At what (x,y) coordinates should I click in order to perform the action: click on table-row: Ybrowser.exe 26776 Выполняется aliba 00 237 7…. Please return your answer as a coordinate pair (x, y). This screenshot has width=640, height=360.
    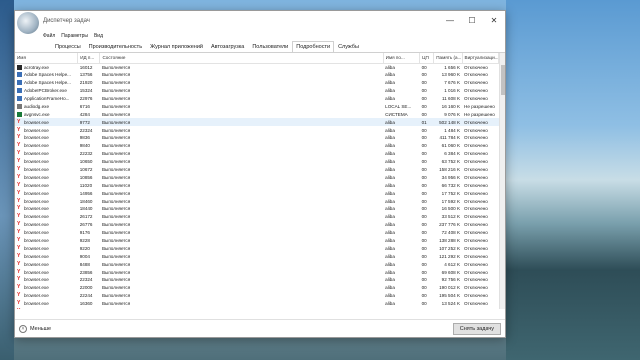
    Looking at the image, I should click on (257, 225).